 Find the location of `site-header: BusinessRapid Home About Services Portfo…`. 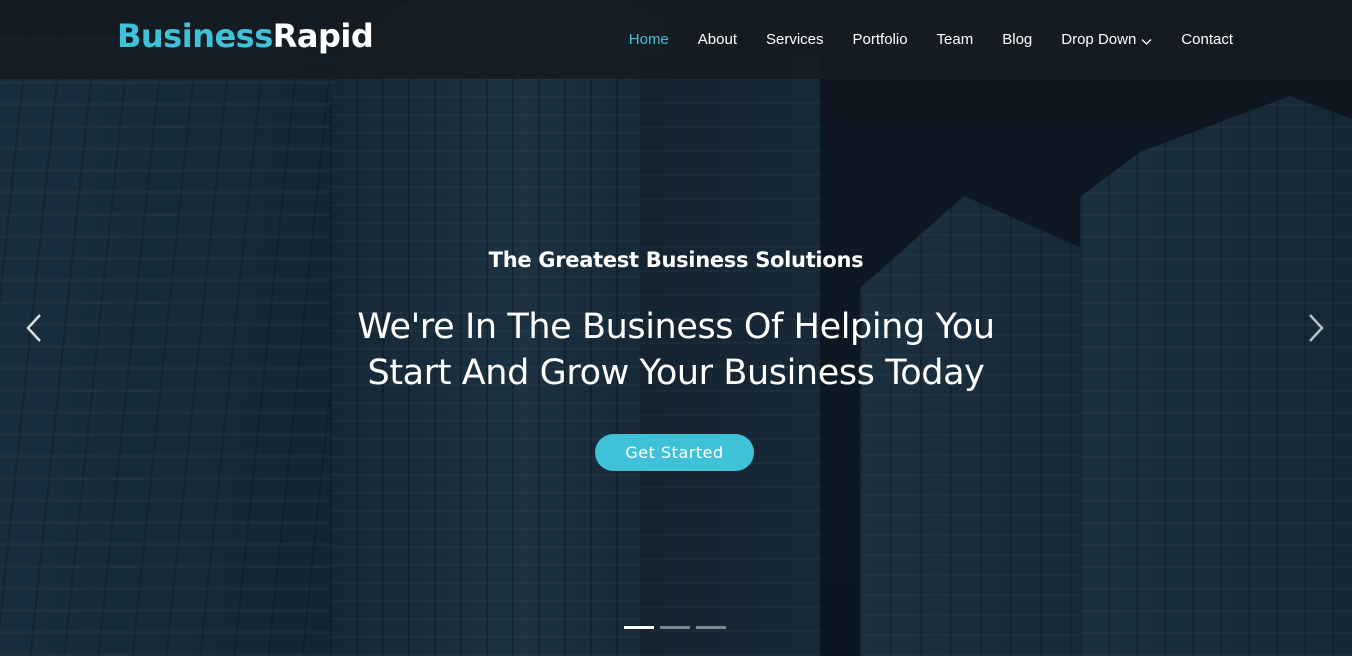

site-header: BusinessRapid Home About Services Portfo… is located at coordinates (676, 39).